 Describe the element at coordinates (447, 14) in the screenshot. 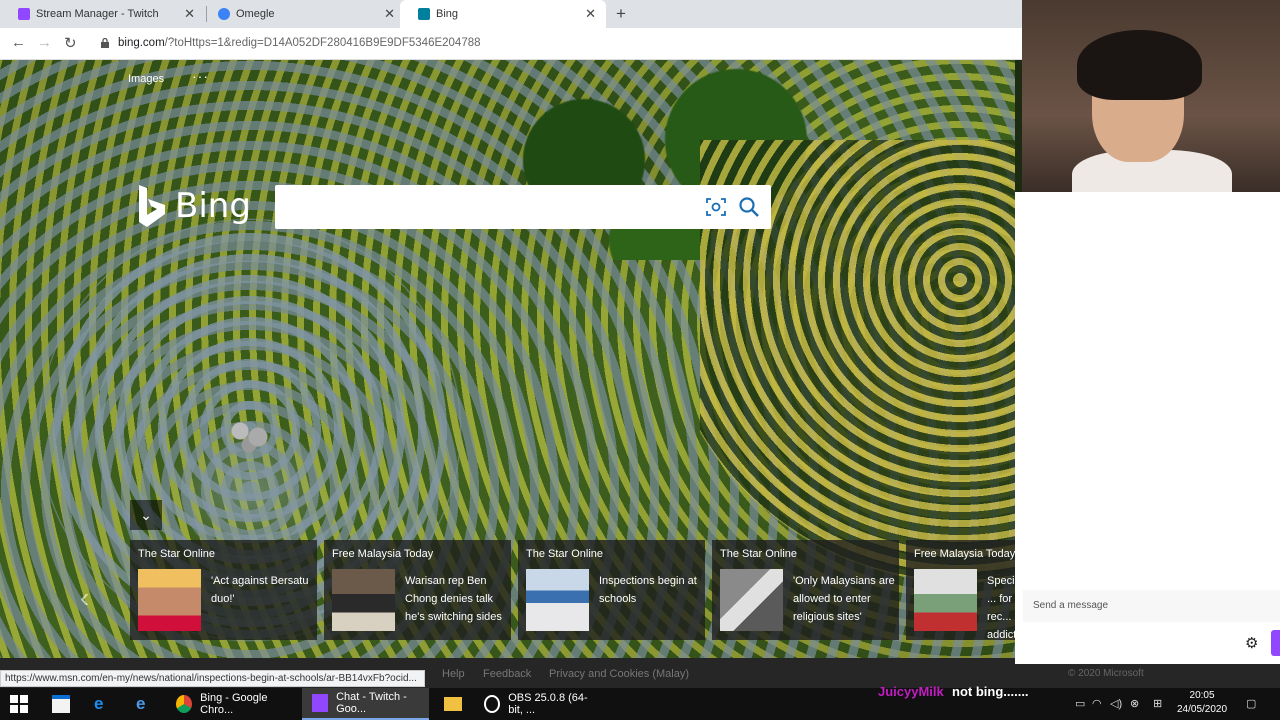

I see `tab-title: Bing` at that location.